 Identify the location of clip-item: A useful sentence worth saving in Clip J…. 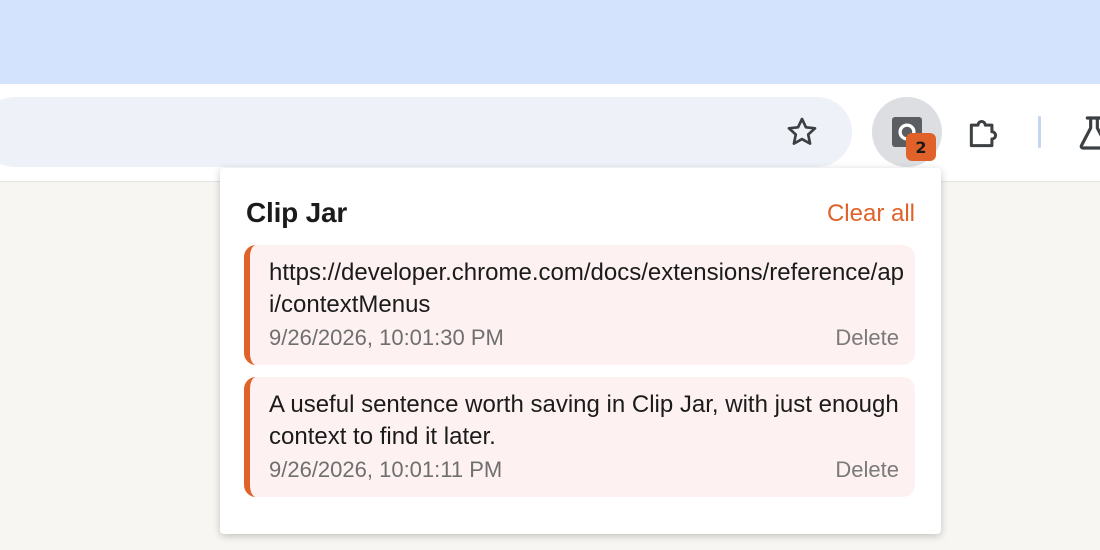
(579, 437).